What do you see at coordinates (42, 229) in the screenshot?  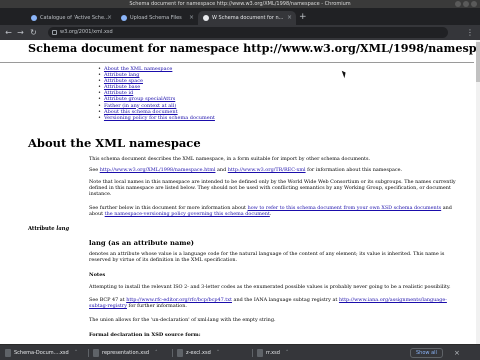 I see `text: Attribute` at bounding box center [42, 229].